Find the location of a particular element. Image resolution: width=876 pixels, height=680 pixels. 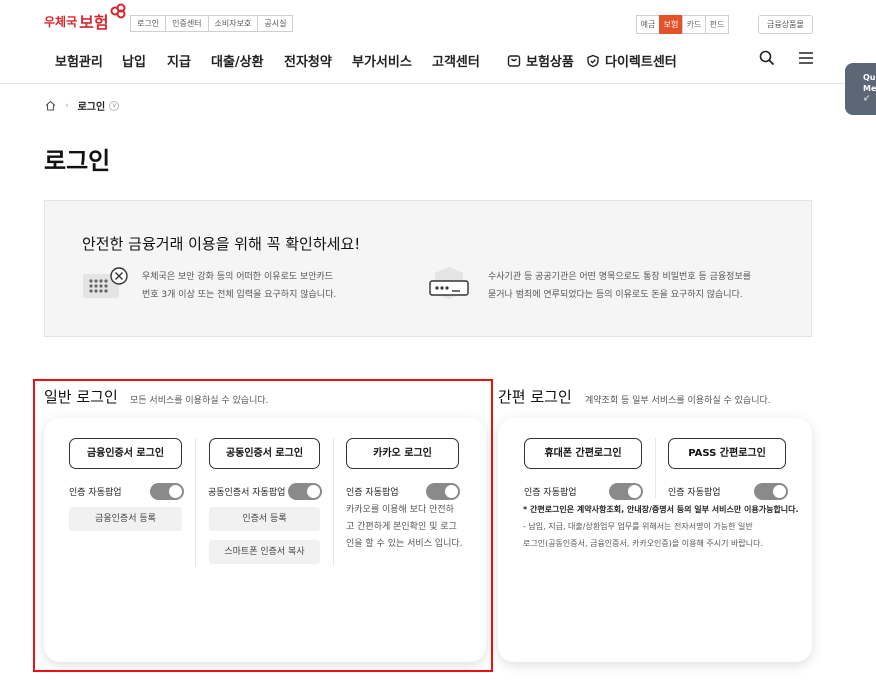

nav-insurance-products: 보험상품 is located at coordinates (540, 60).